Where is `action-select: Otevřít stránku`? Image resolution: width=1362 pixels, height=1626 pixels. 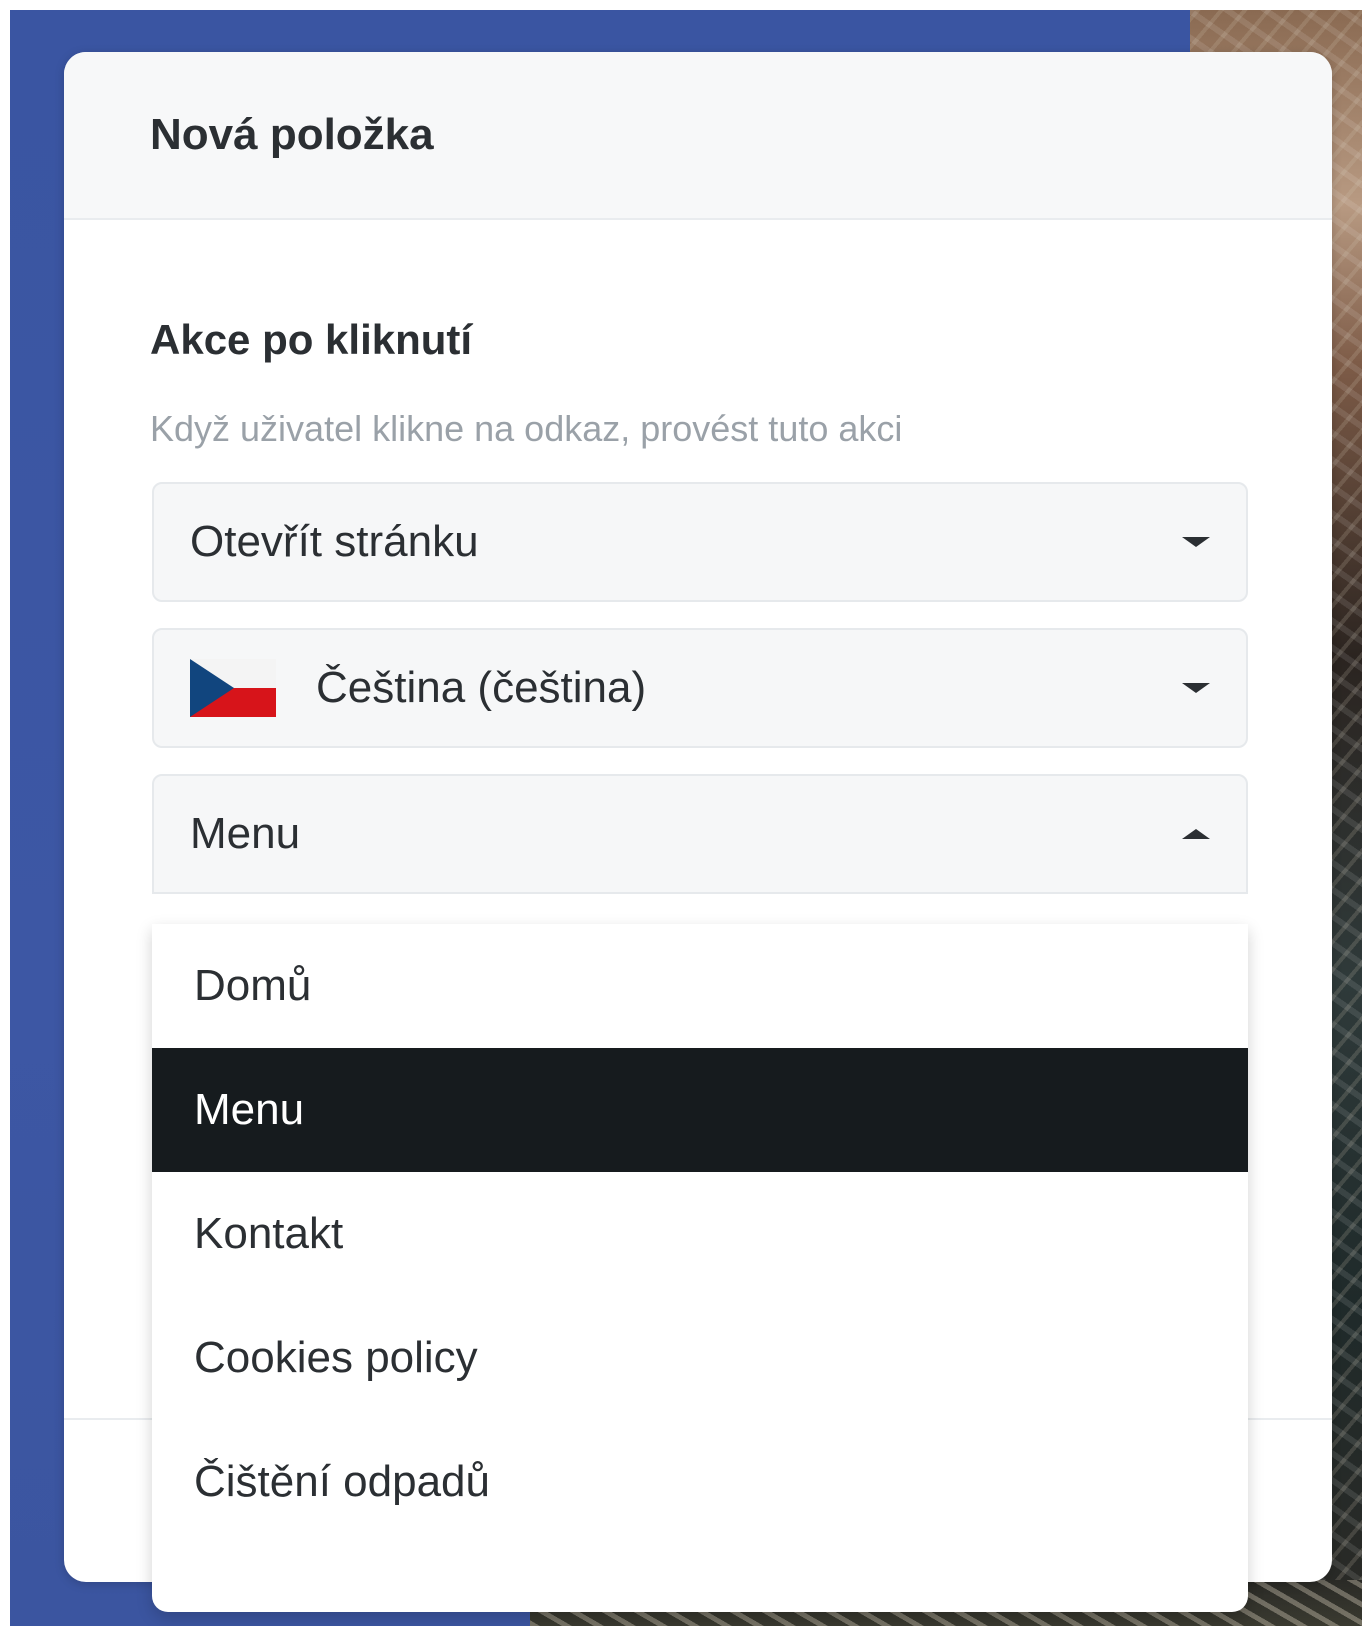
action-select: Otevřít stránku is located at coordinates (700, 542).